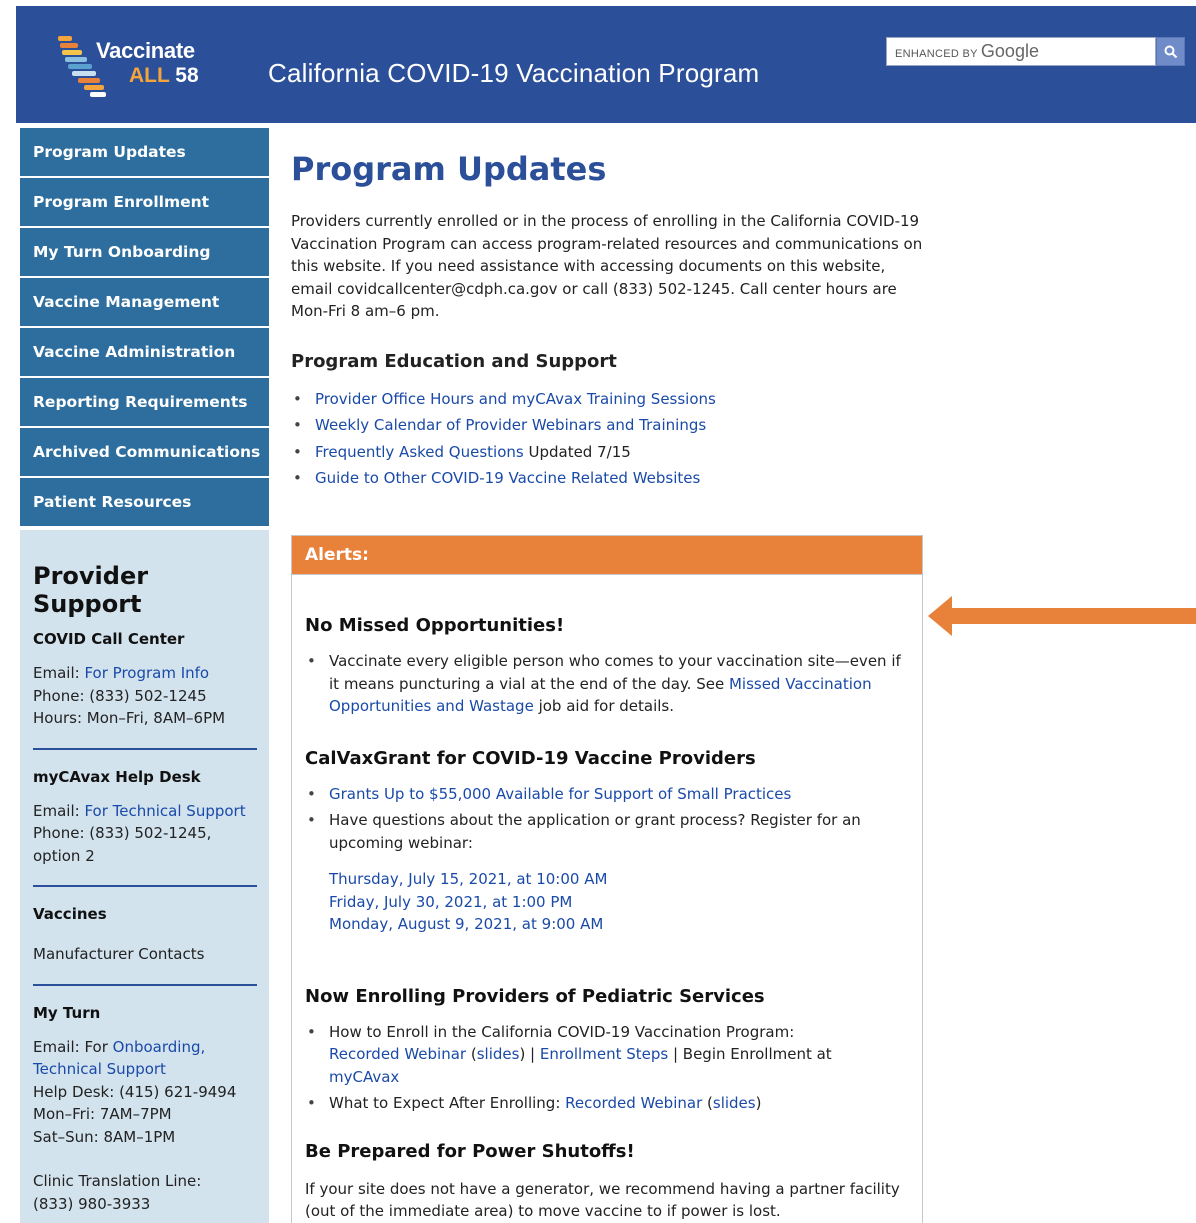 The height and width of the screenshot is (1223, 1196). Describe the element at coordinates (109, 639) in the screenshot. I see `call-center-heading: COVID Call Center` at that location.